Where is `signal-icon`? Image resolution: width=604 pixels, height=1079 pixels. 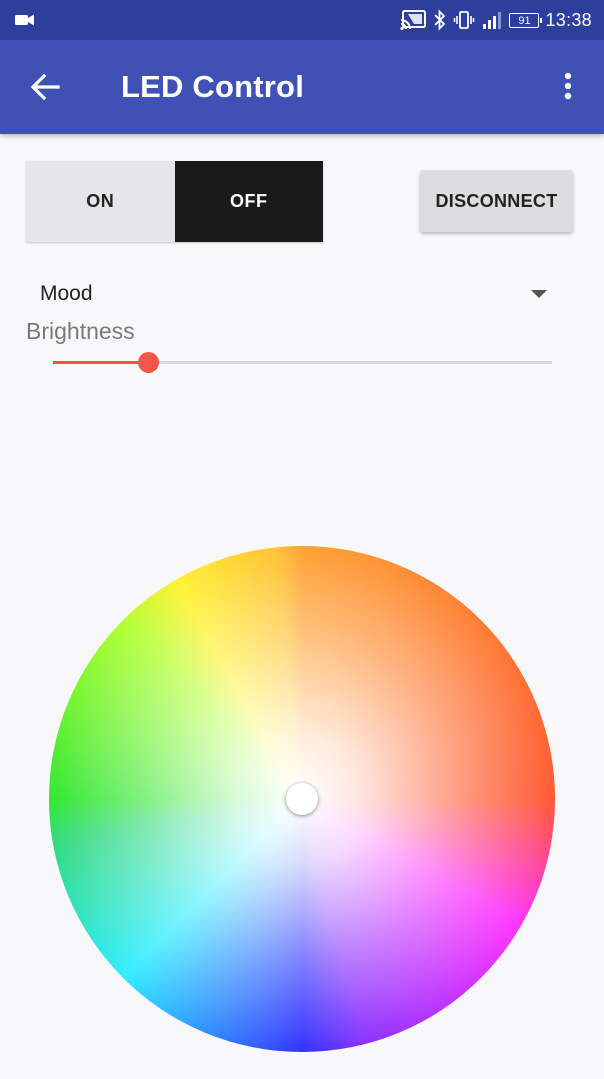 signal-icon is located at coordinates (492, 20).